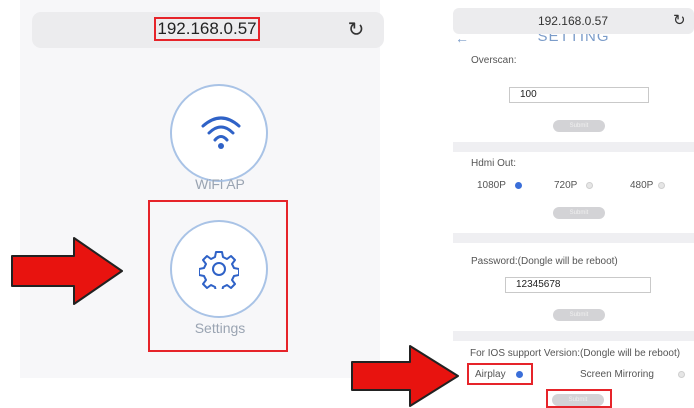 The width and height of the screenshot is (694, 408). I want to click on hdmi-480p-label: 480P, so click(641, 185).